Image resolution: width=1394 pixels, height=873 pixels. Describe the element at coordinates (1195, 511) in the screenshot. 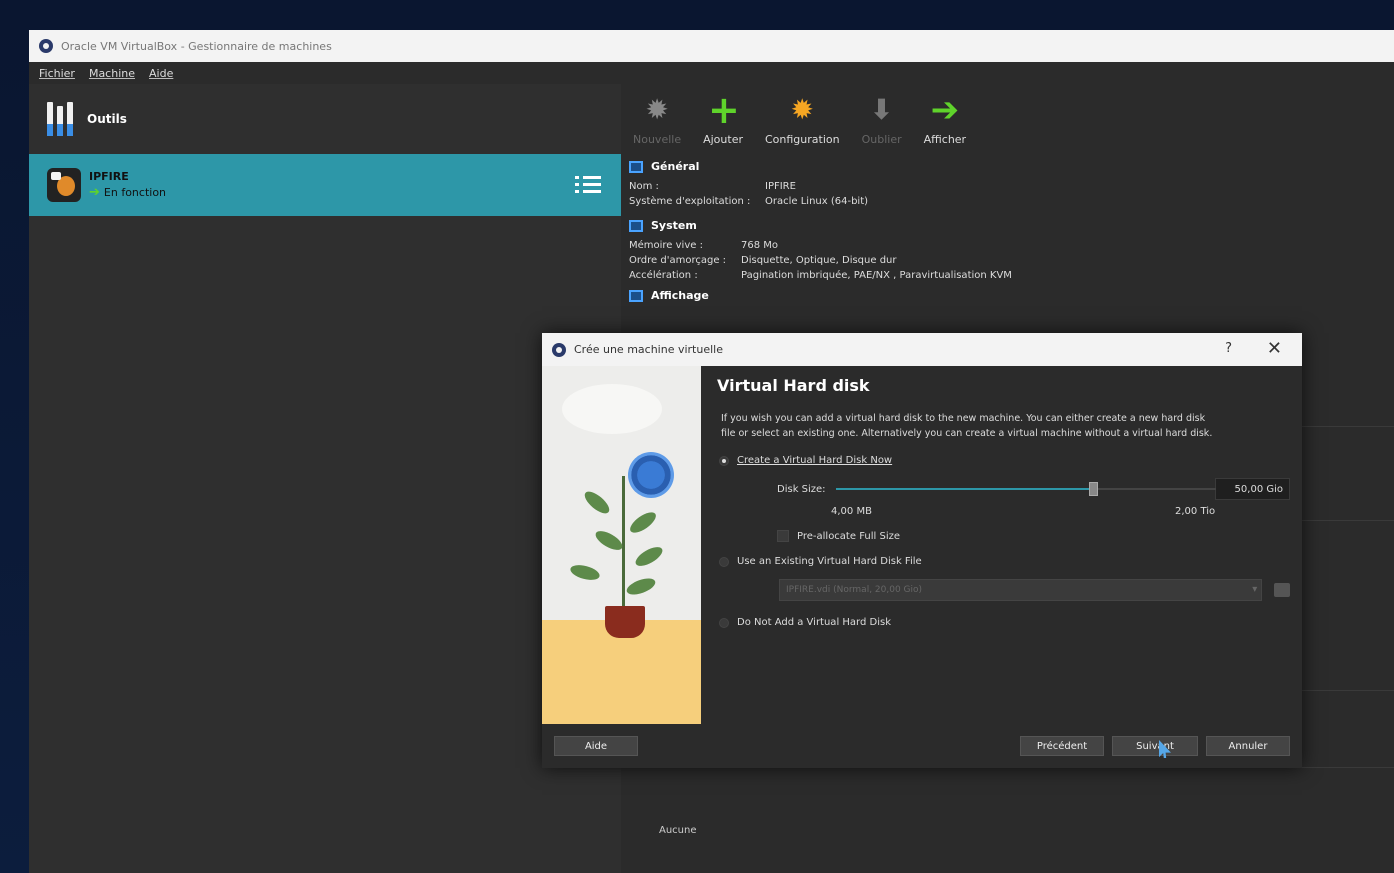

I see `scale-max: 2,00 Tio` at that location.